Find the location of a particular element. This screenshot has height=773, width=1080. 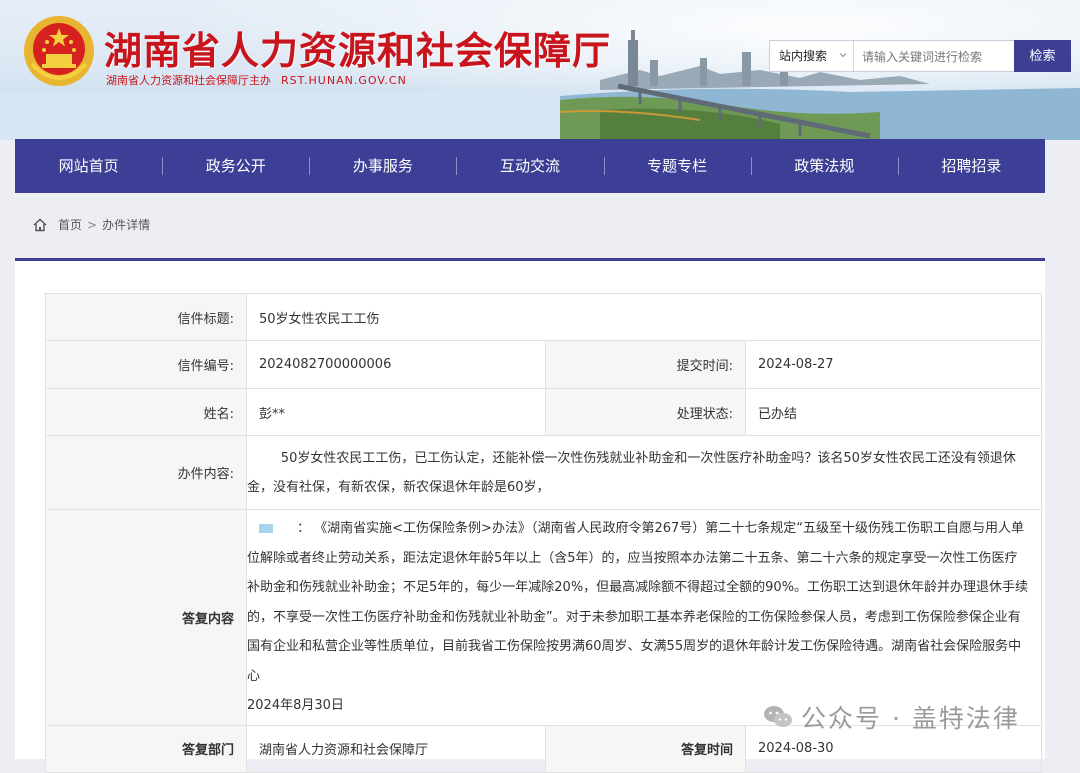

reply-time-label: 答复时间 is located at coordinates (645, 748).